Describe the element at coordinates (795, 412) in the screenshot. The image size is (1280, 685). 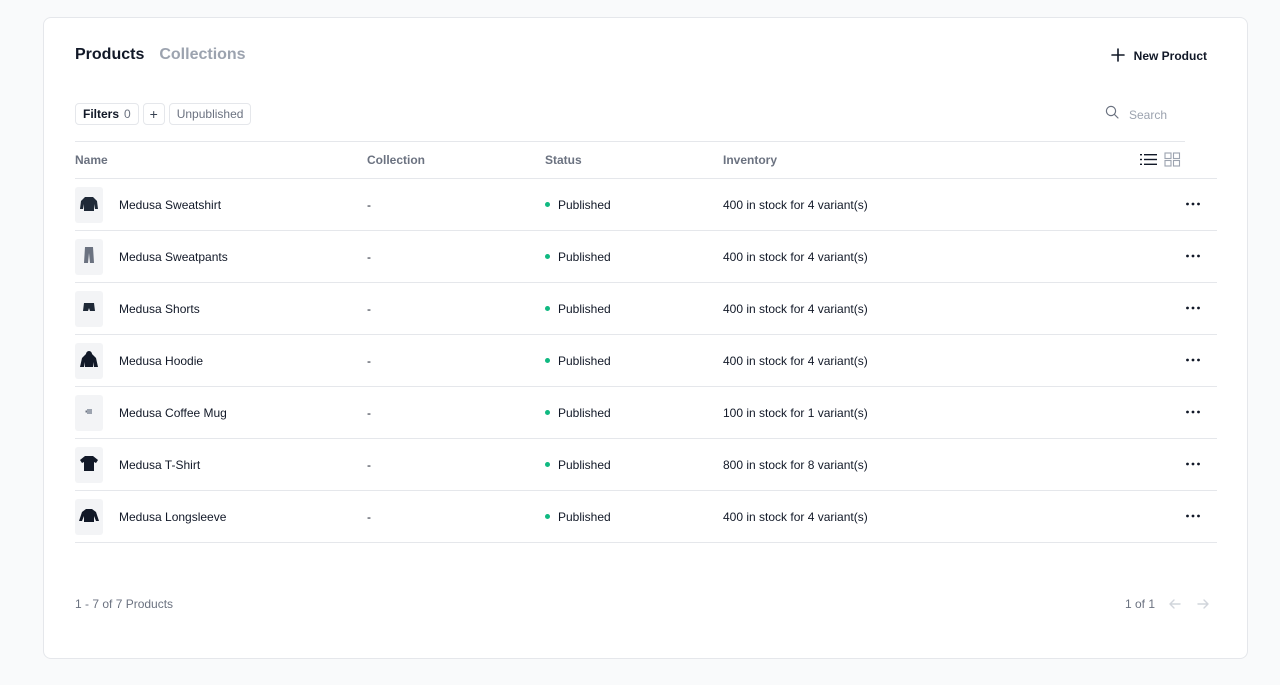
I see `product-inventory: 100 in stock for 1 variant(s)` at that location.